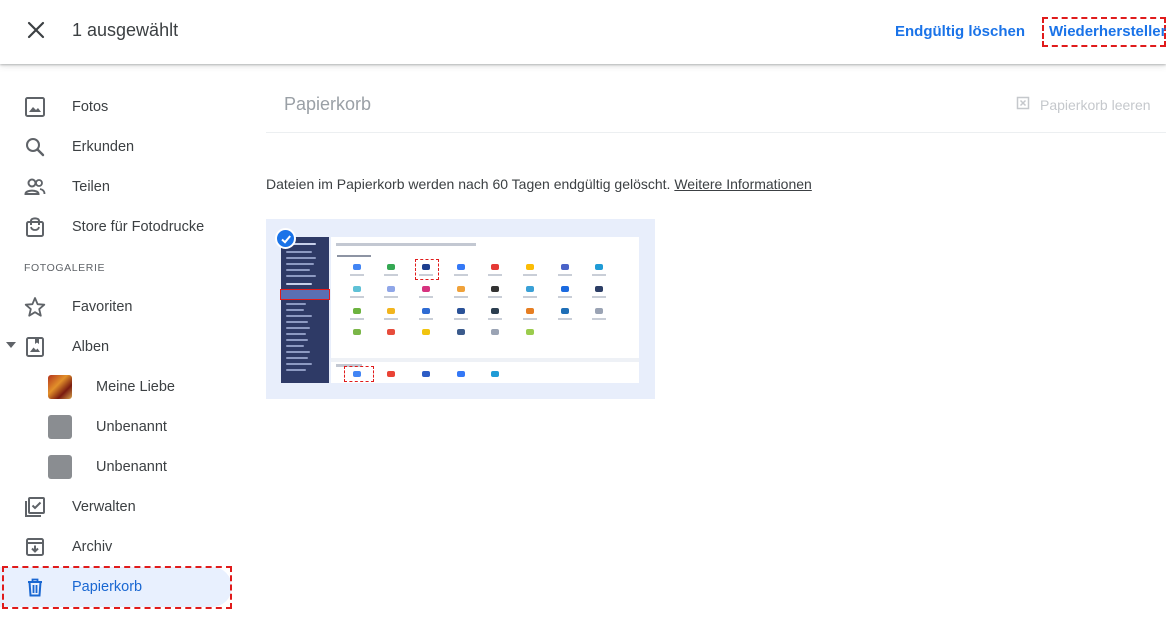 This screenshot has height=617, width=1166. Describe the element at coordinates (90, 107) in the screenshot. I see `sidebar-item-label: Fotos` at that location.